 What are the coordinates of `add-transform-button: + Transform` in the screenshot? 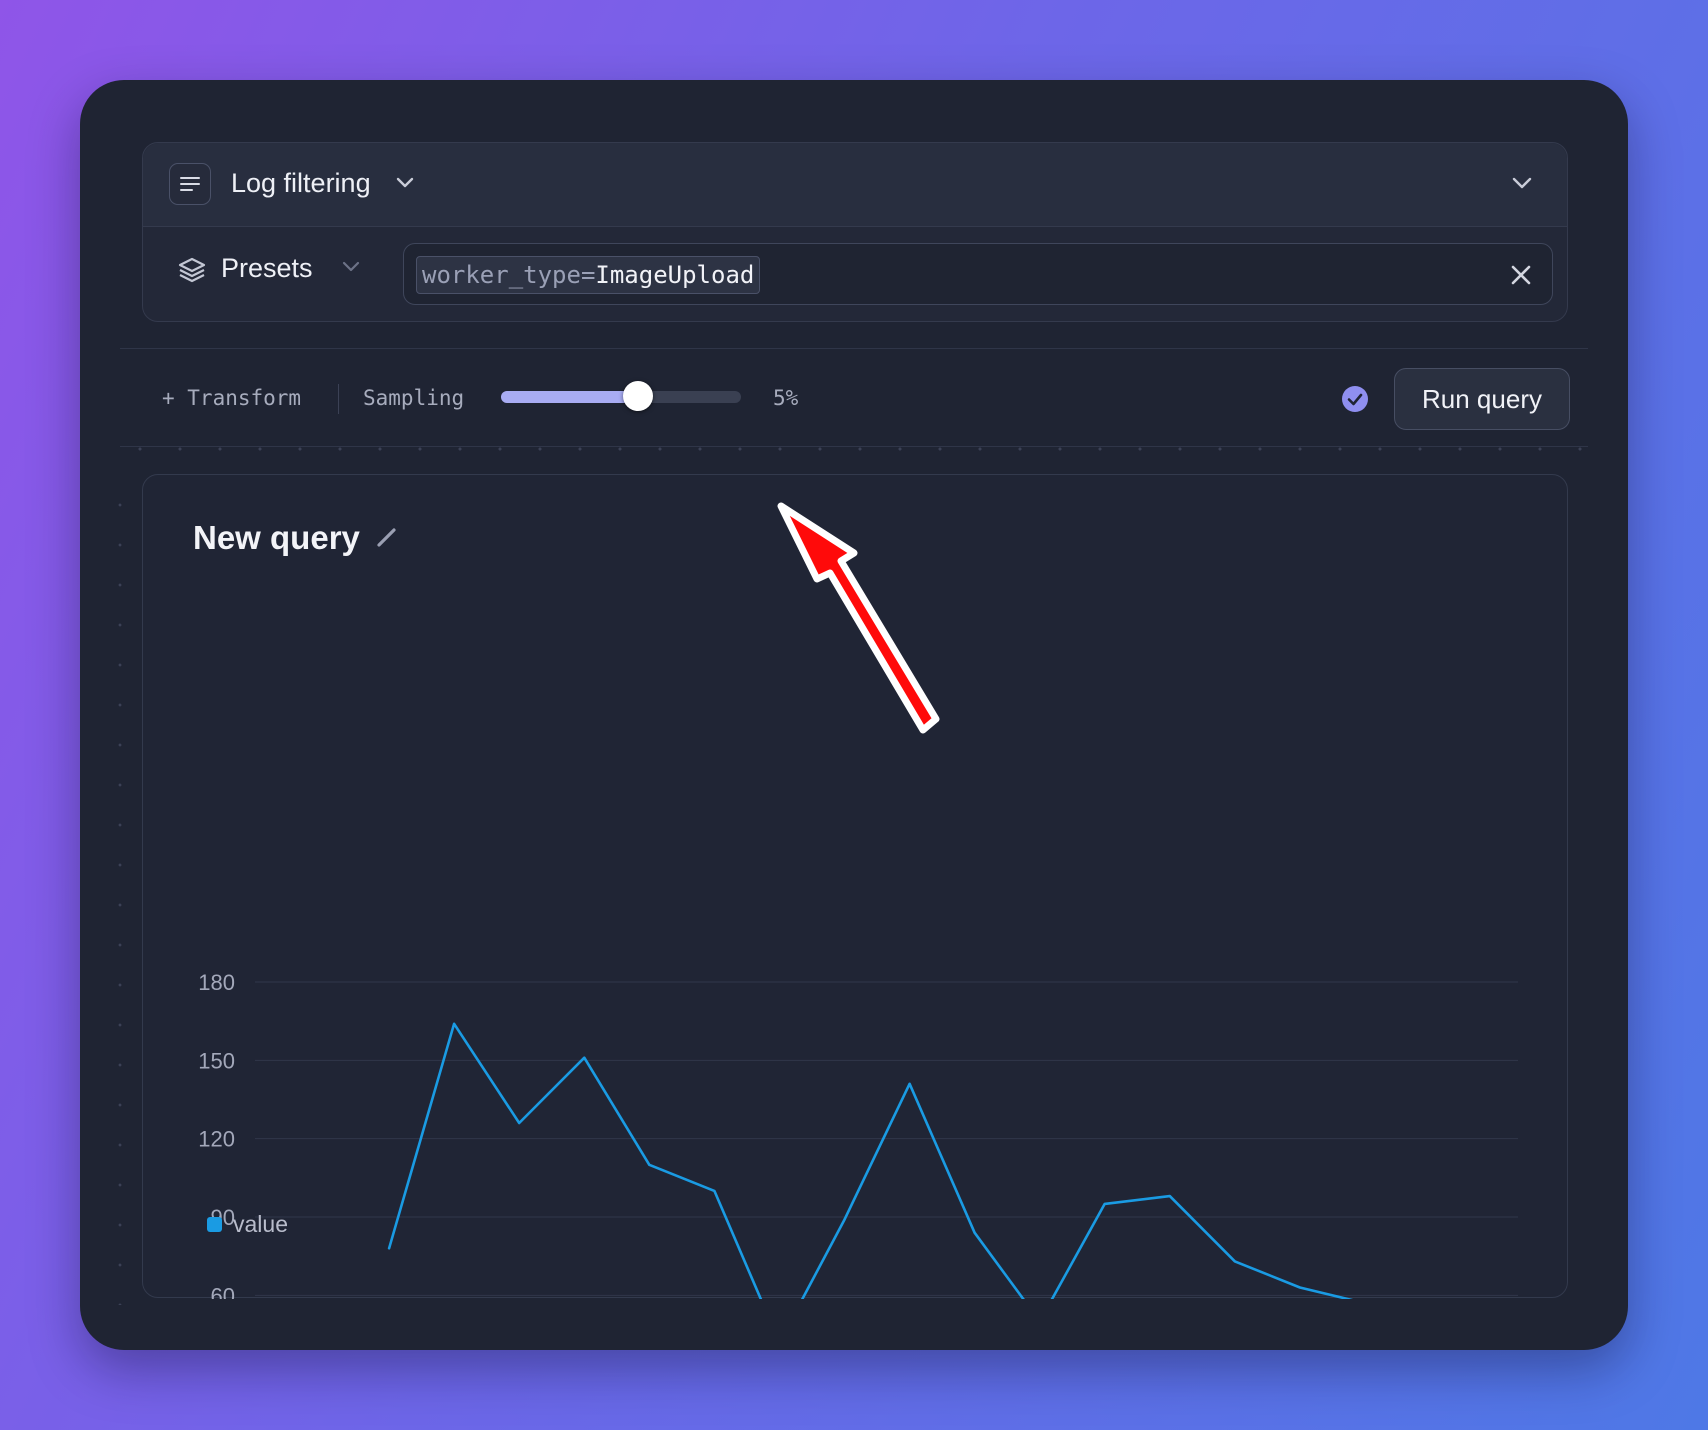 It's located at (231, 398).